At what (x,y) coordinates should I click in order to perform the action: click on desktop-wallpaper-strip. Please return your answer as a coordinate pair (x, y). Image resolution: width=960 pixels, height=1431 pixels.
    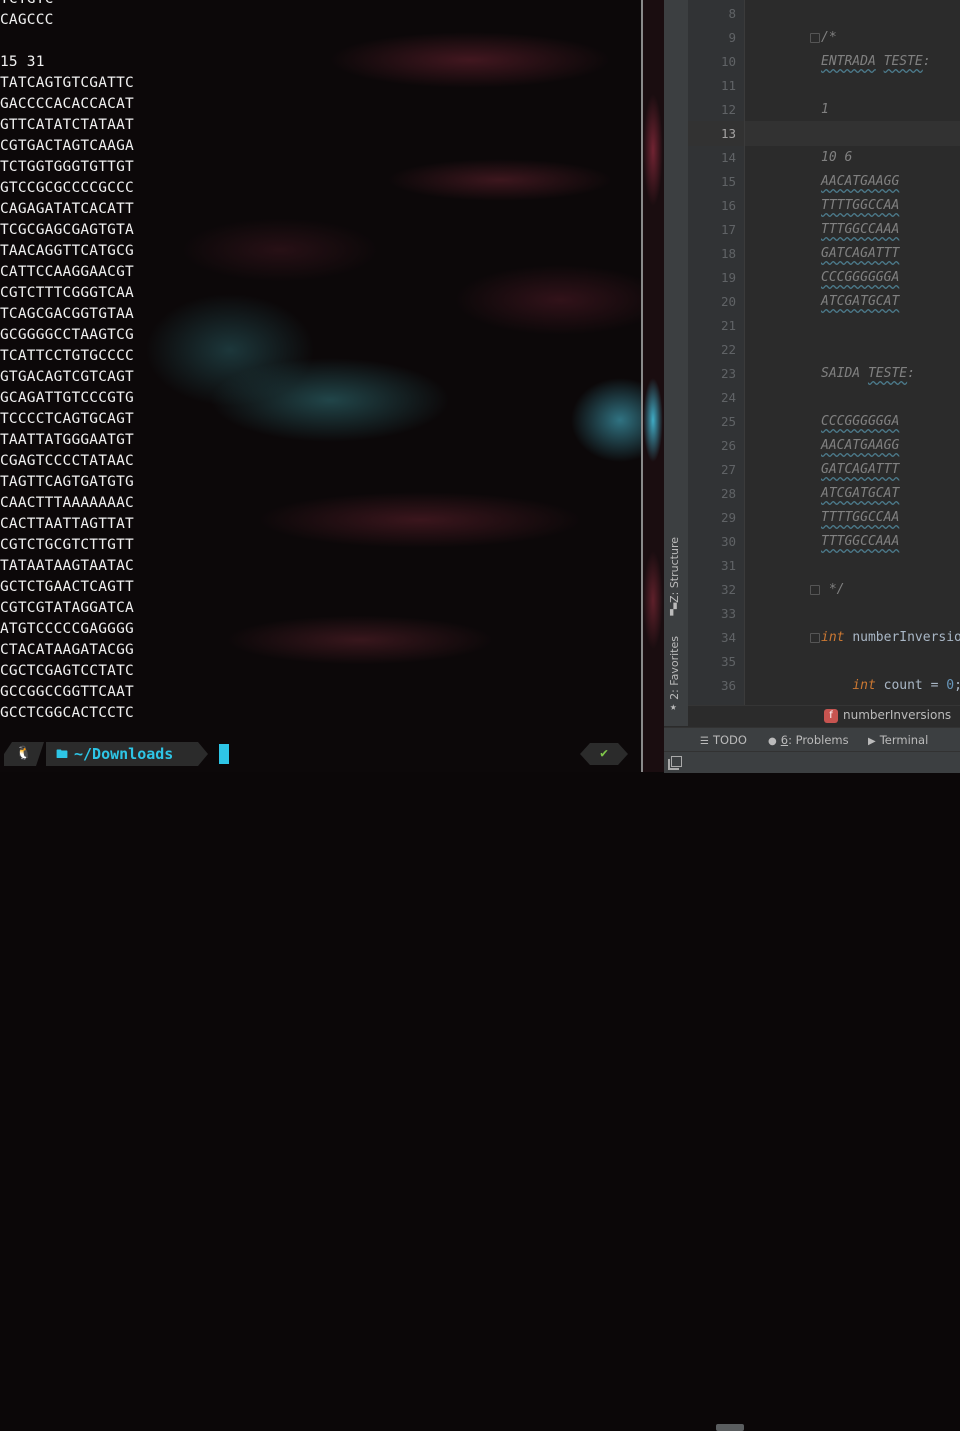
    Looking at the image, I should click on (653, 386).